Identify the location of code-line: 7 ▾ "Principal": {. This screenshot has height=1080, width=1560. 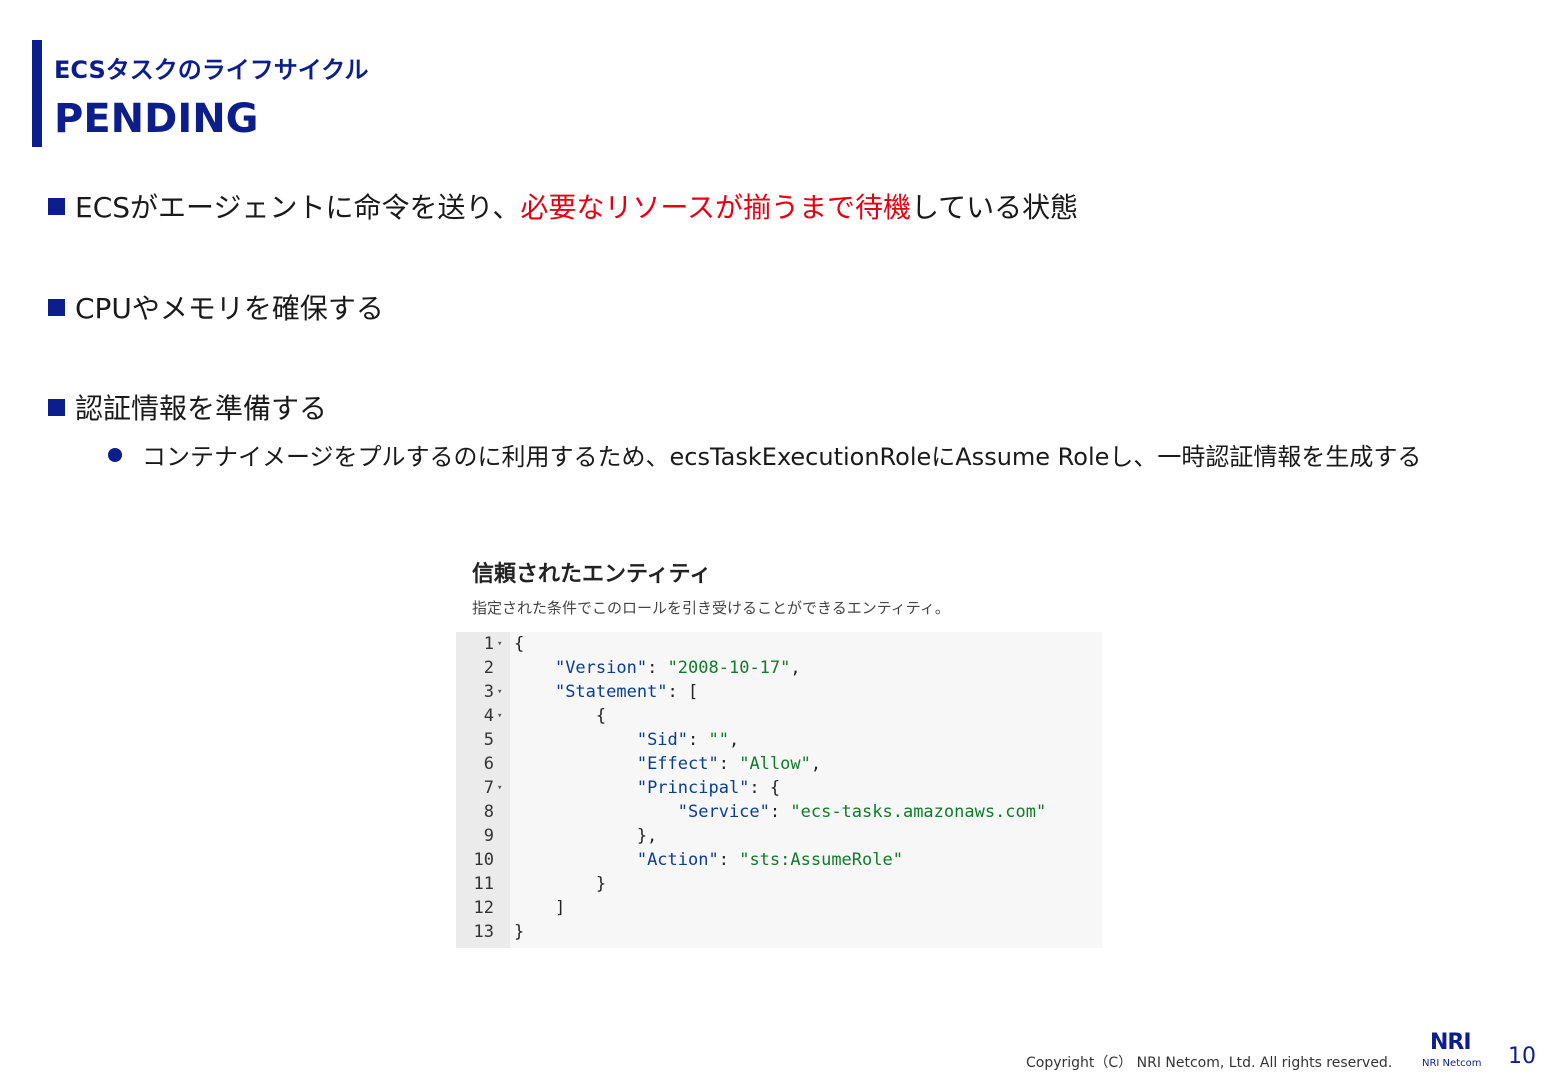
(779, 788).